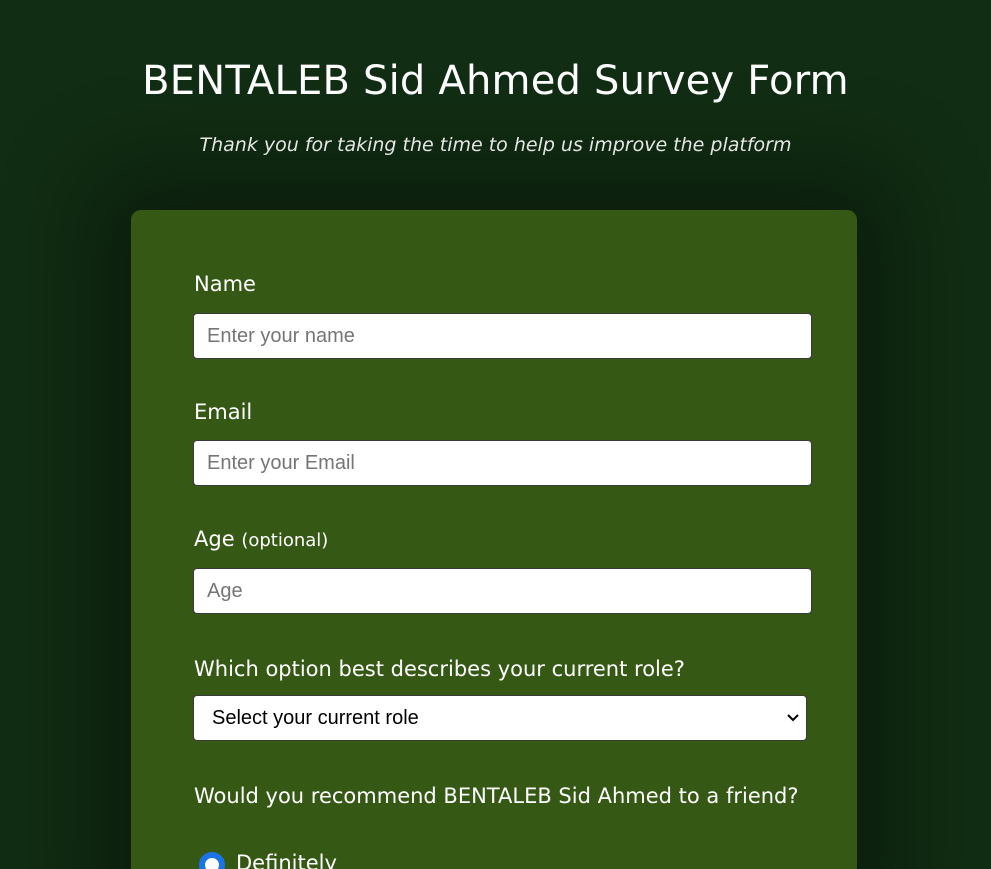  I want to click on age-optional-note: (optional), so click(285, 540).